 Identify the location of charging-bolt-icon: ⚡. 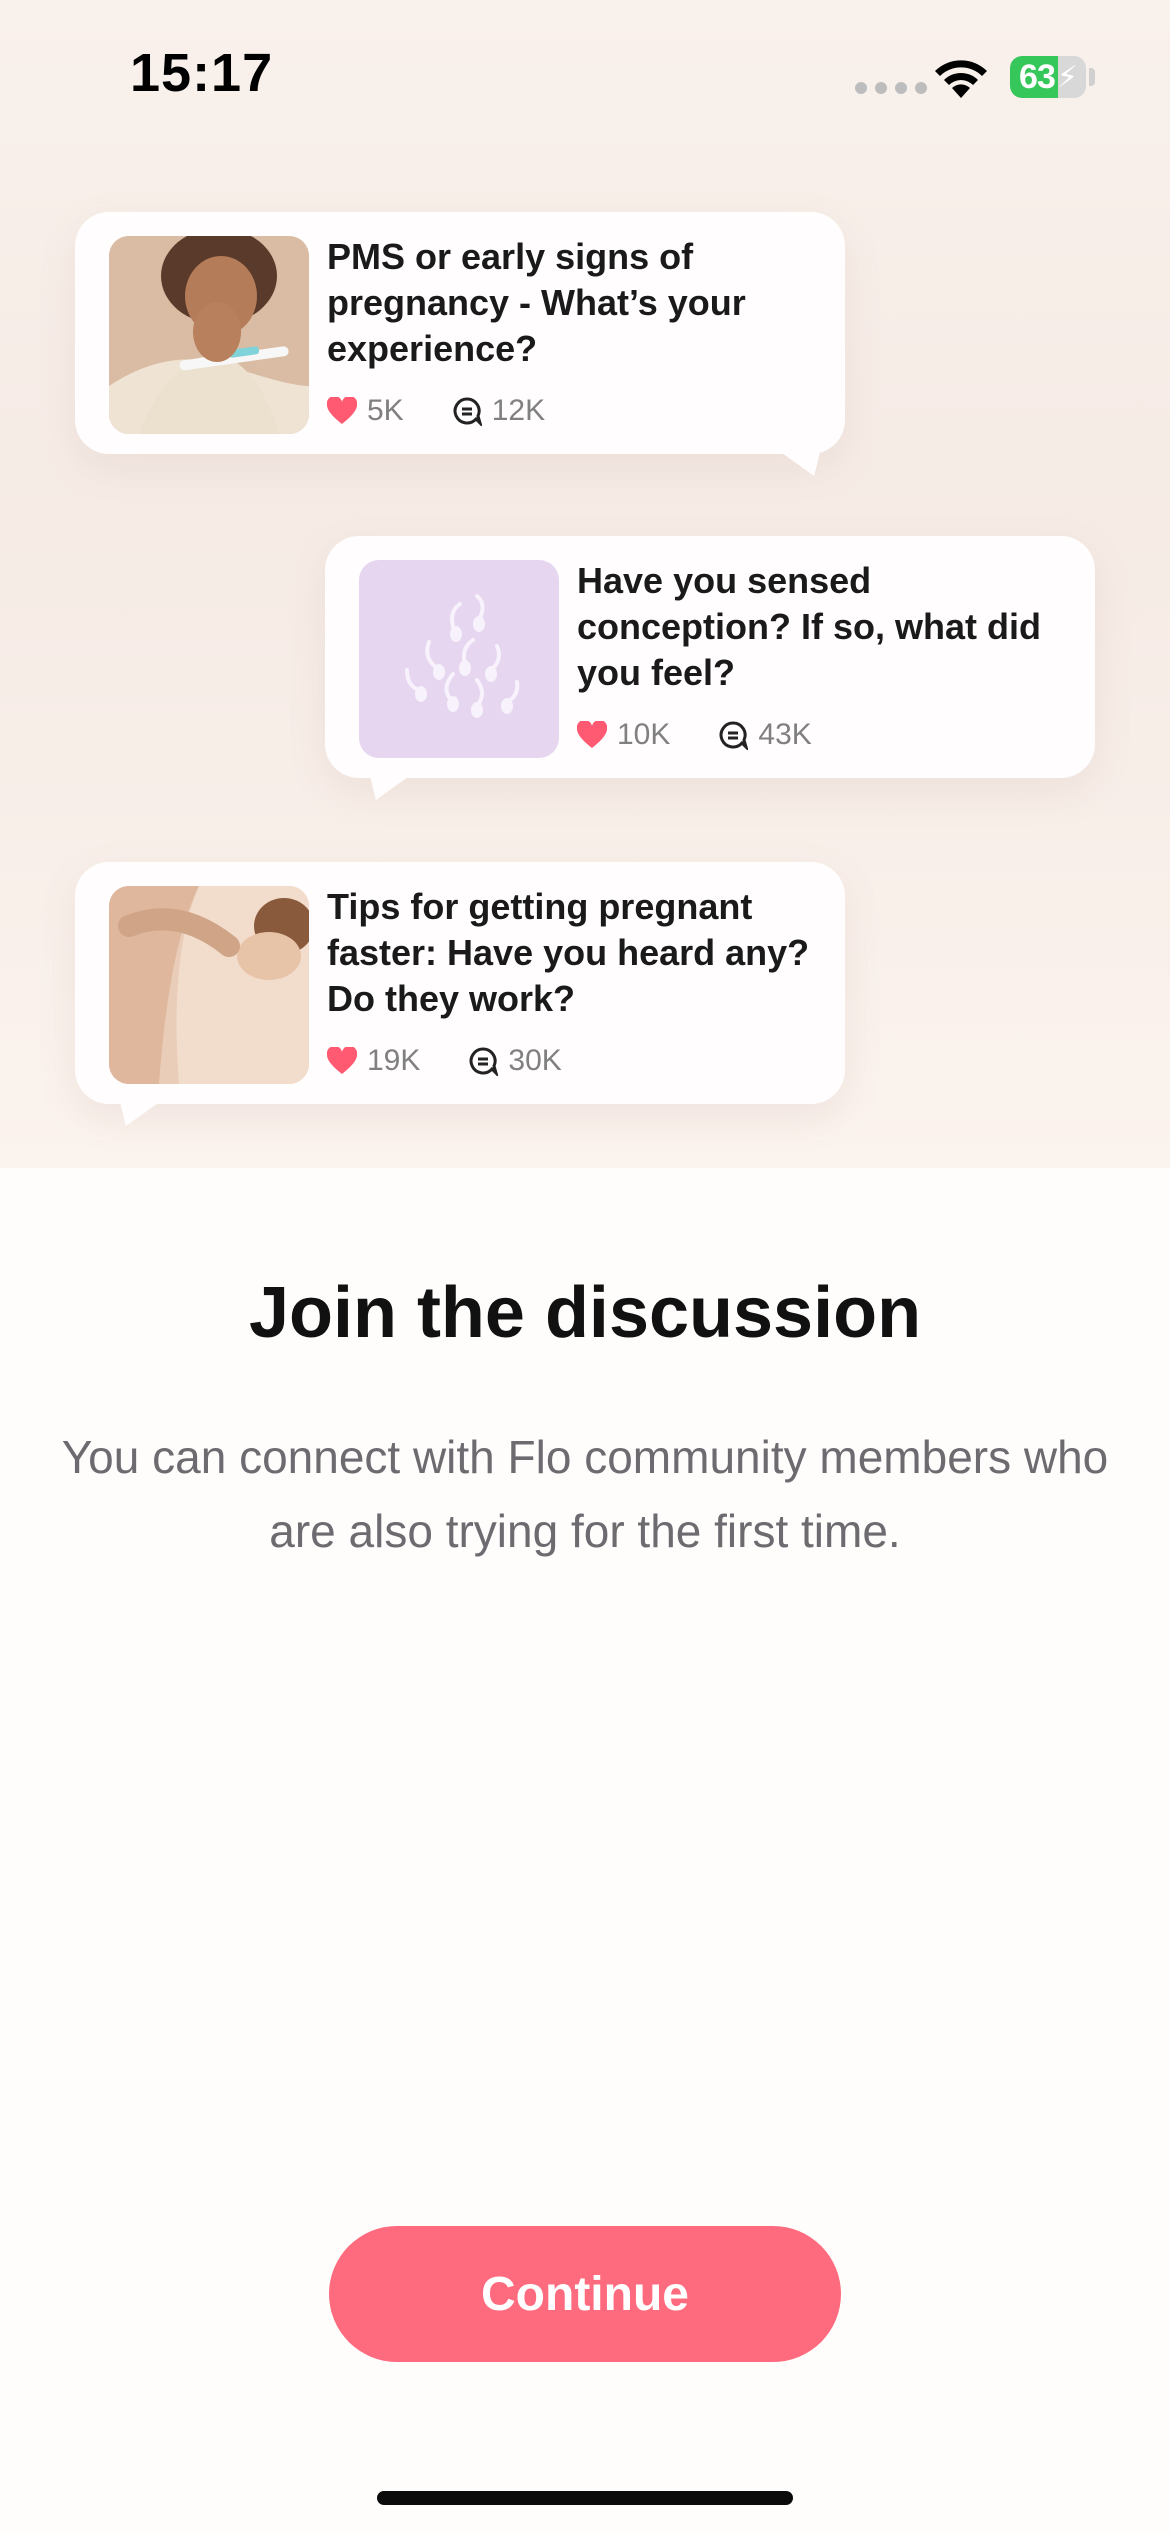
(1067, 77).